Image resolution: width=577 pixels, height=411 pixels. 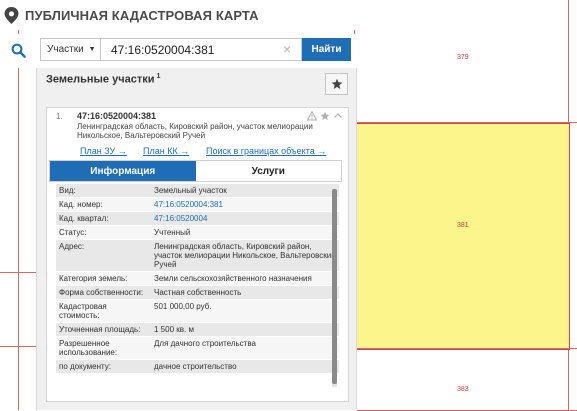 I want to click on row-label: Кад. квартал:, so click(x=84, y=218).